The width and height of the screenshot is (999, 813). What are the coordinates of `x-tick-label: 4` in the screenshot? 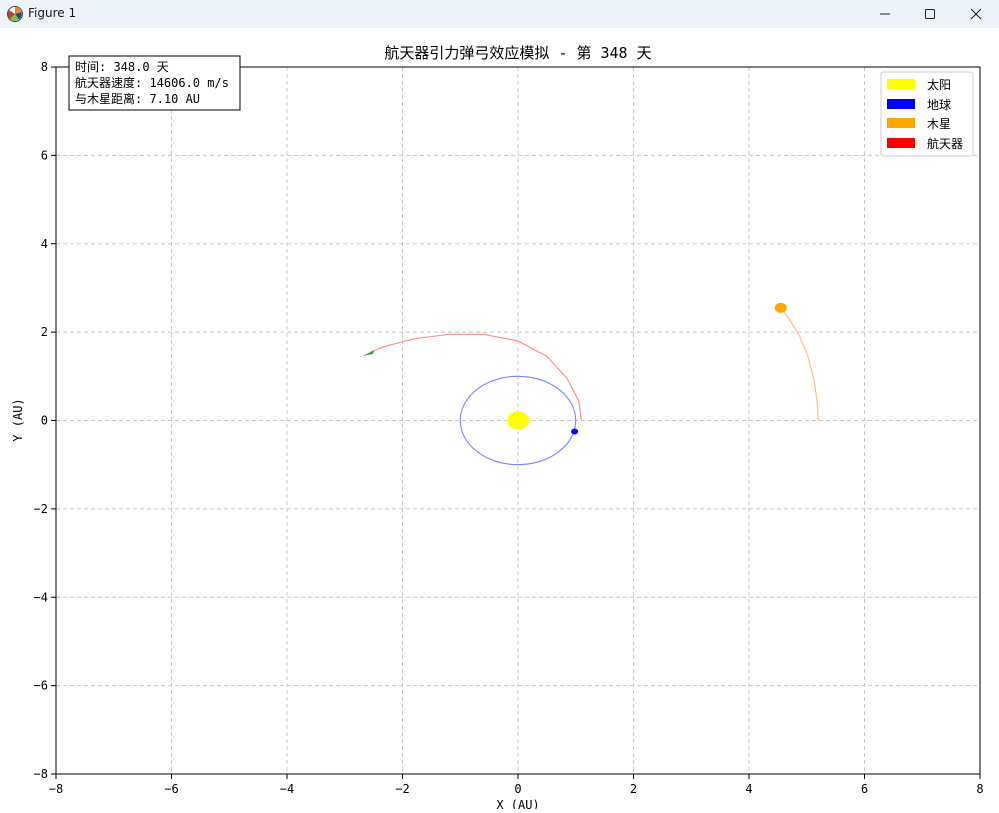 It's located at (748, 789).